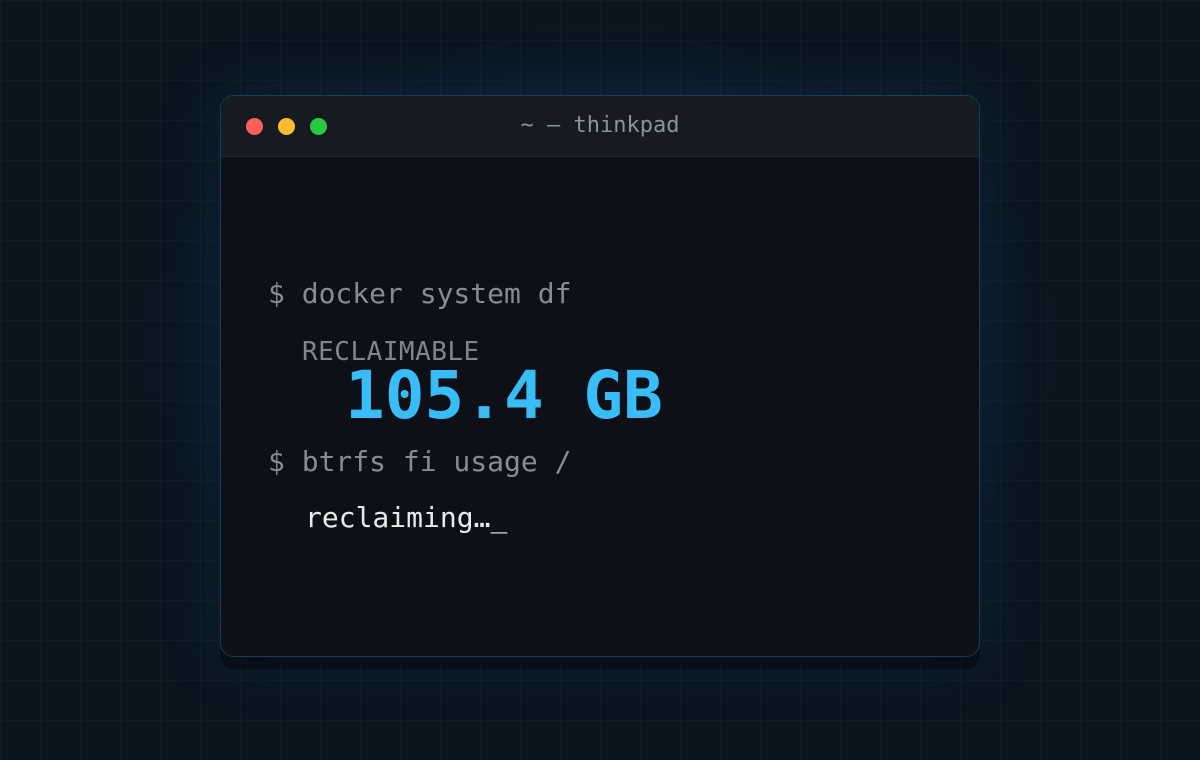  I want to click on status-line: reclaiming…_, so click(406, 517).